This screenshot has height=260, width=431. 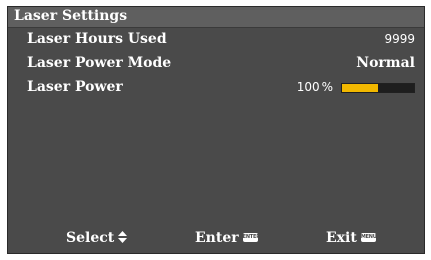 What do you see at coordinates (97, 39) in the screenshot?
I see `laser-hours-used-label: Laser Hours Used` at bounding box center [97, 39].